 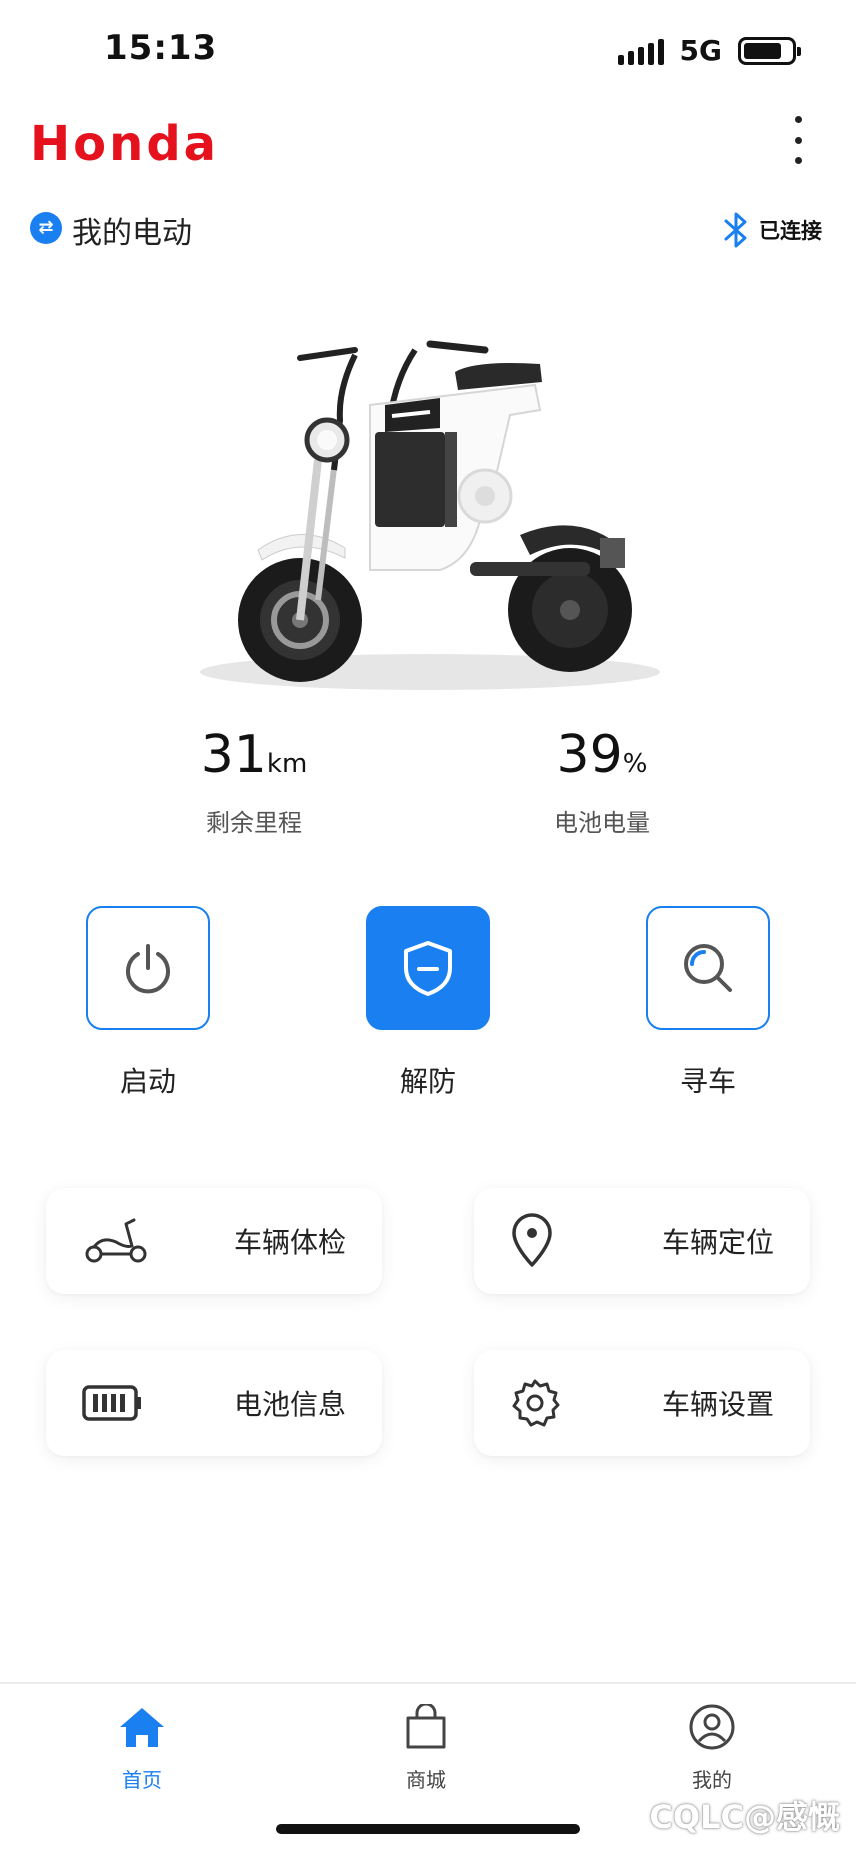 What do you see at coordinates (142, 1727) in the screenshot?
I see `home-icon` at bounding box center [142, 1727].